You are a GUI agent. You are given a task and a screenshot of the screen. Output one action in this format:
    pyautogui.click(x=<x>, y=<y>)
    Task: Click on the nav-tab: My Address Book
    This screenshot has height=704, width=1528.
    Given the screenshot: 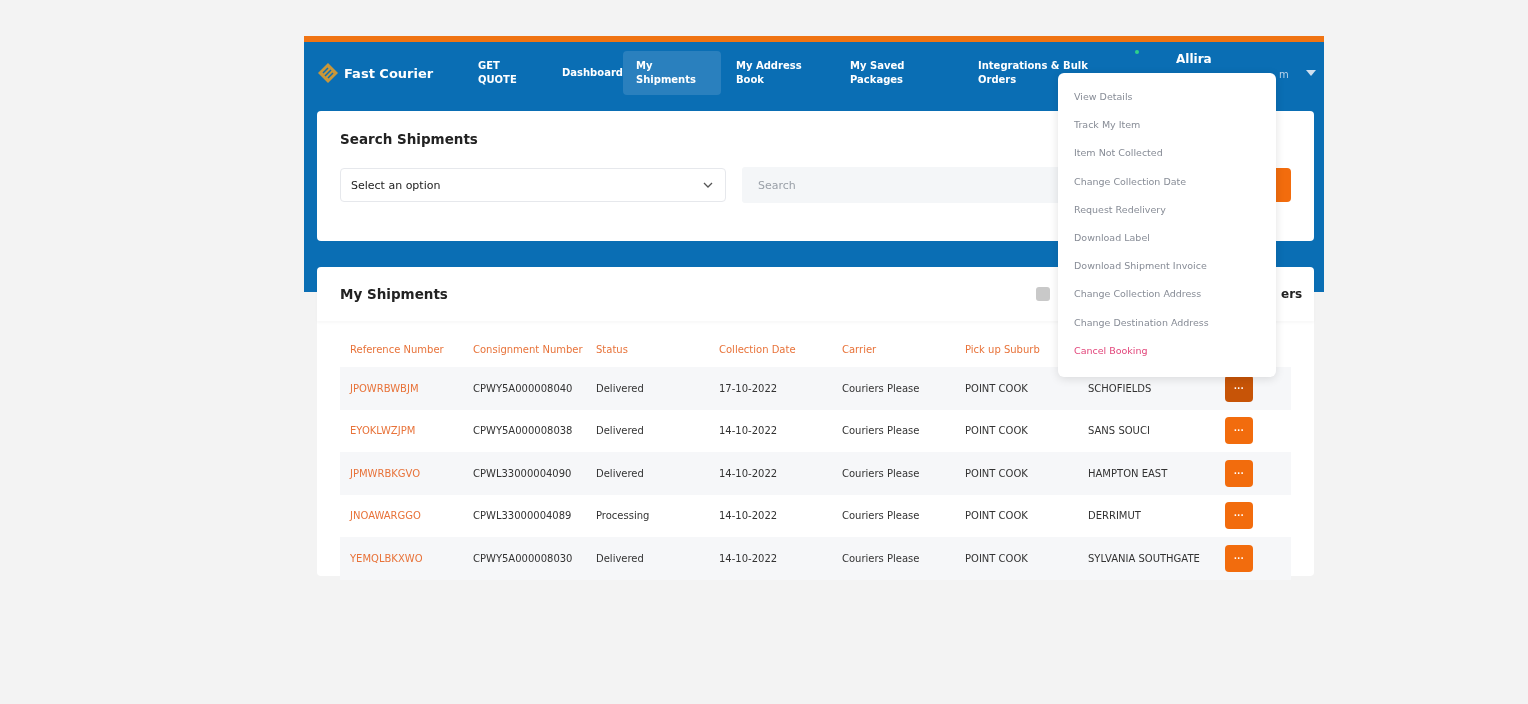 What is the action you would take?
    pyautogui.click(x=780, y=73)
    